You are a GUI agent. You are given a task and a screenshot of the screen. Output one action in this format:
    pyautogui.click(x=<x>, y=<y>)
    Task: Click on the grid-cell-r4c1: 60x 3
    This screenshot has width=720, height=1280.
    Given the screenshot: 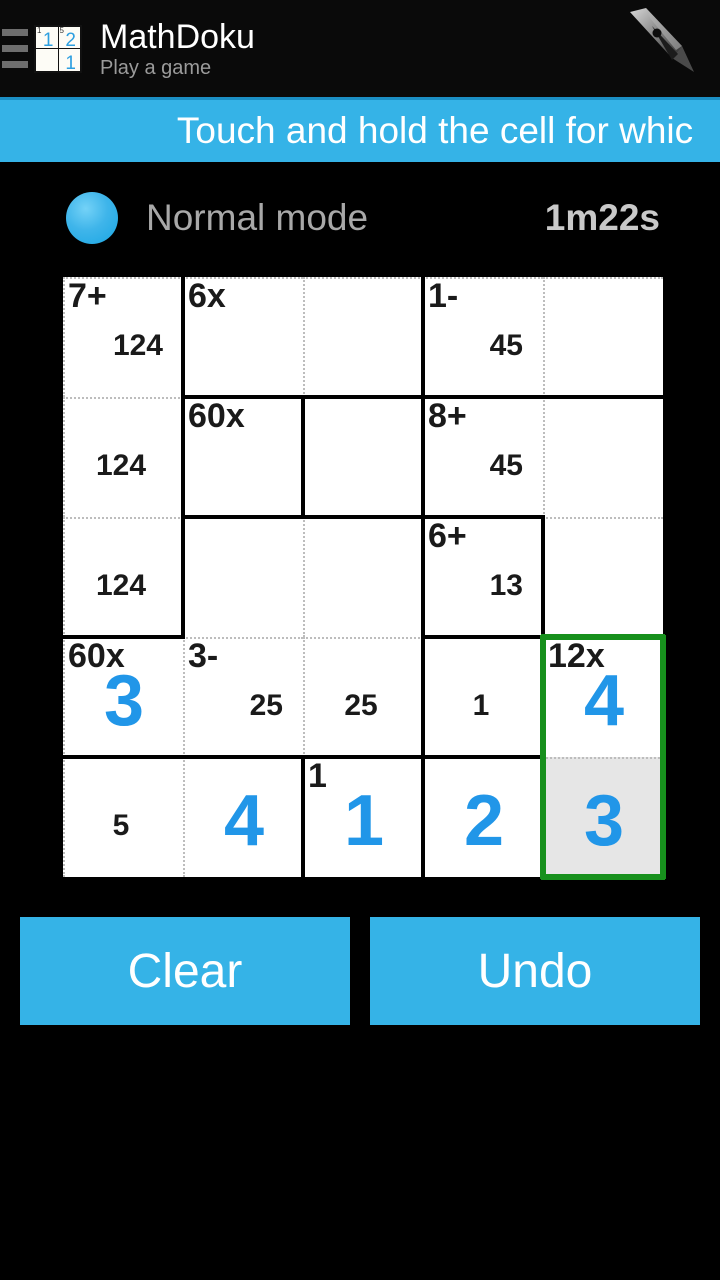 What is the action you would take?
    pyautogui.click(x=123, y=697)
    